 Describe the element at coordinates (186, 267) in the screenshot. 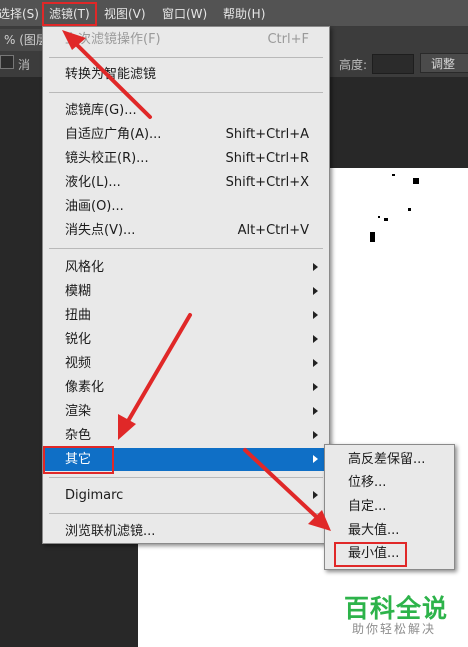

I see `menu-item-stylize: 风格化` at that location.